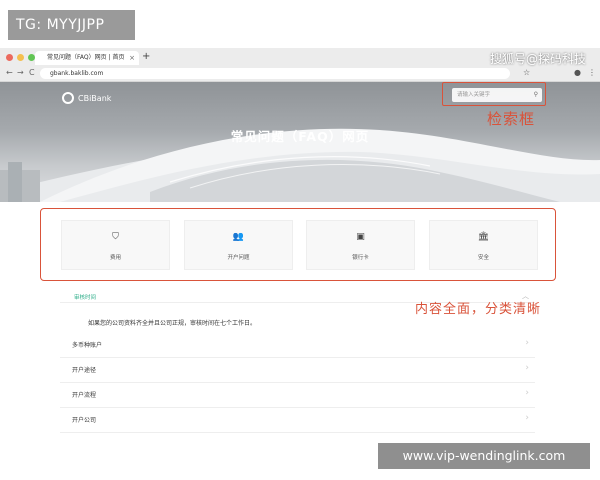 The height and width of the screenshot is (480, 600). I want to click on minimize-window-button, so click(20, 57).